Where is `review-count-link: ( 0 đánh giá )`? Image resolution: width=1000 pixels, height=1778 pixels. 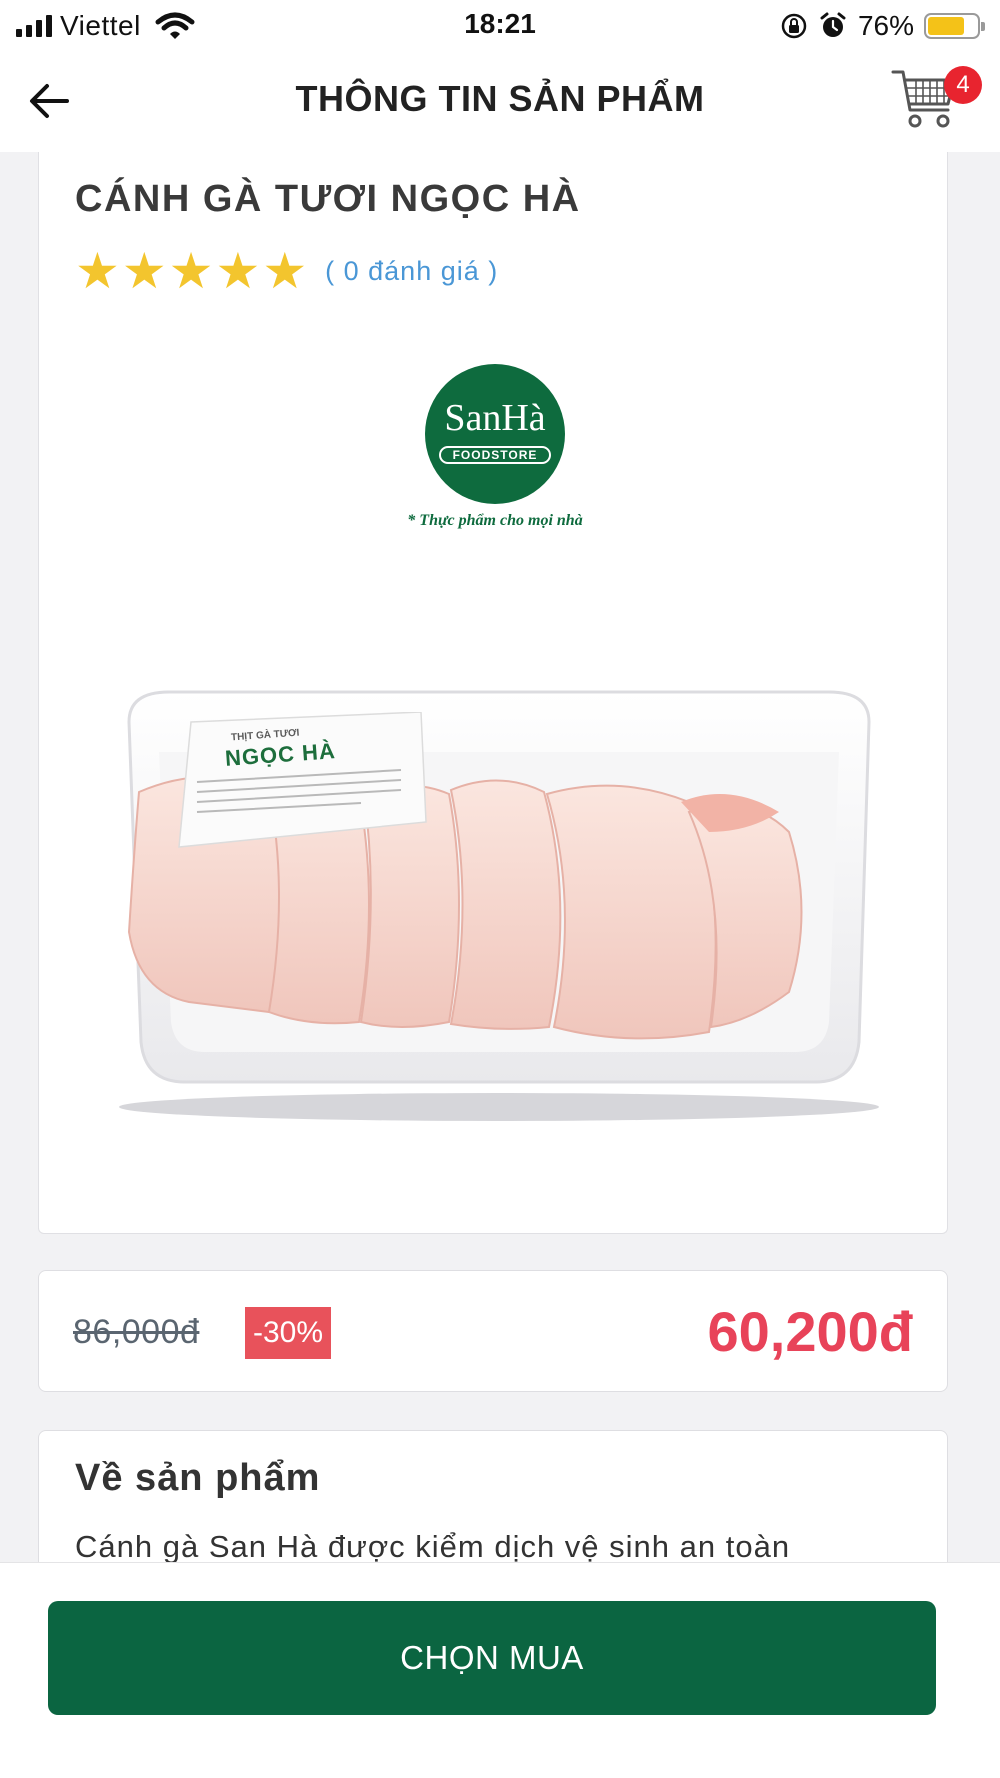
review-count-link: ( 0 đánh giá ) is located at coordinates (411, 271).